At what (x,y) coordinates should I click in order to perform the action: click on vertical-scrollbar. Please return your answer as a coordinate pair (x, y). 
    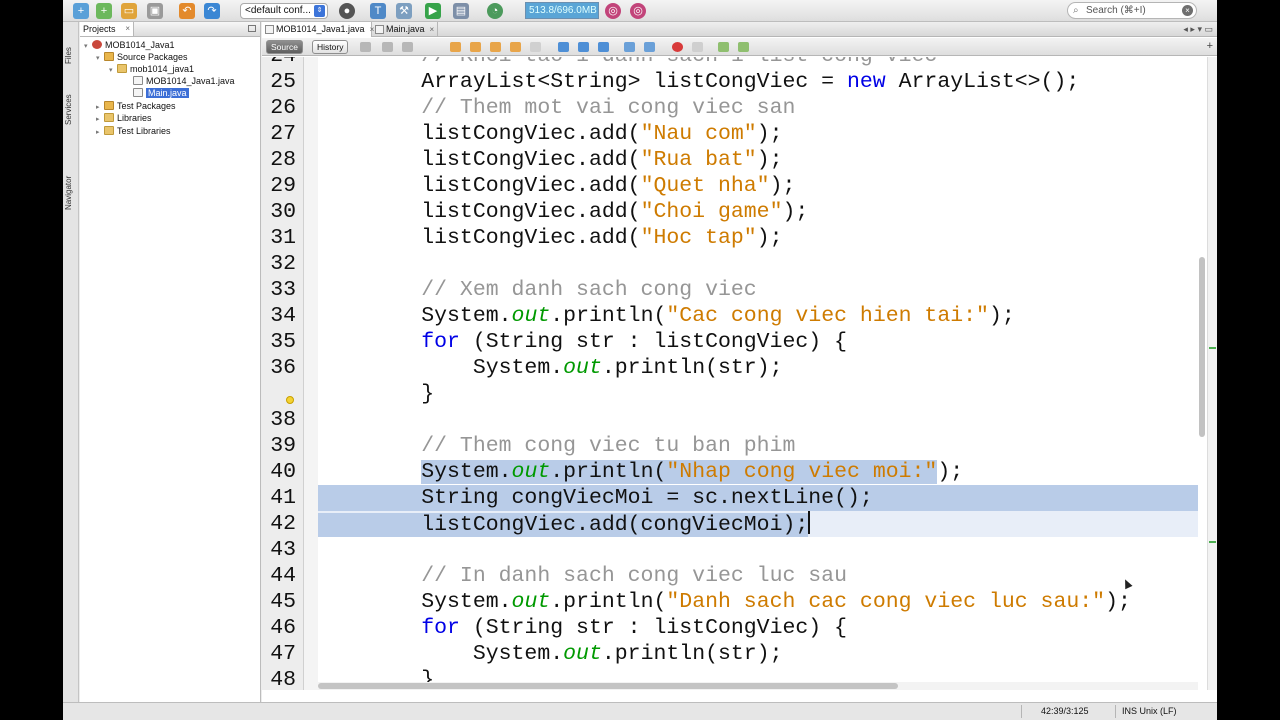
    Looking at the image, I should click on (1202, 347).